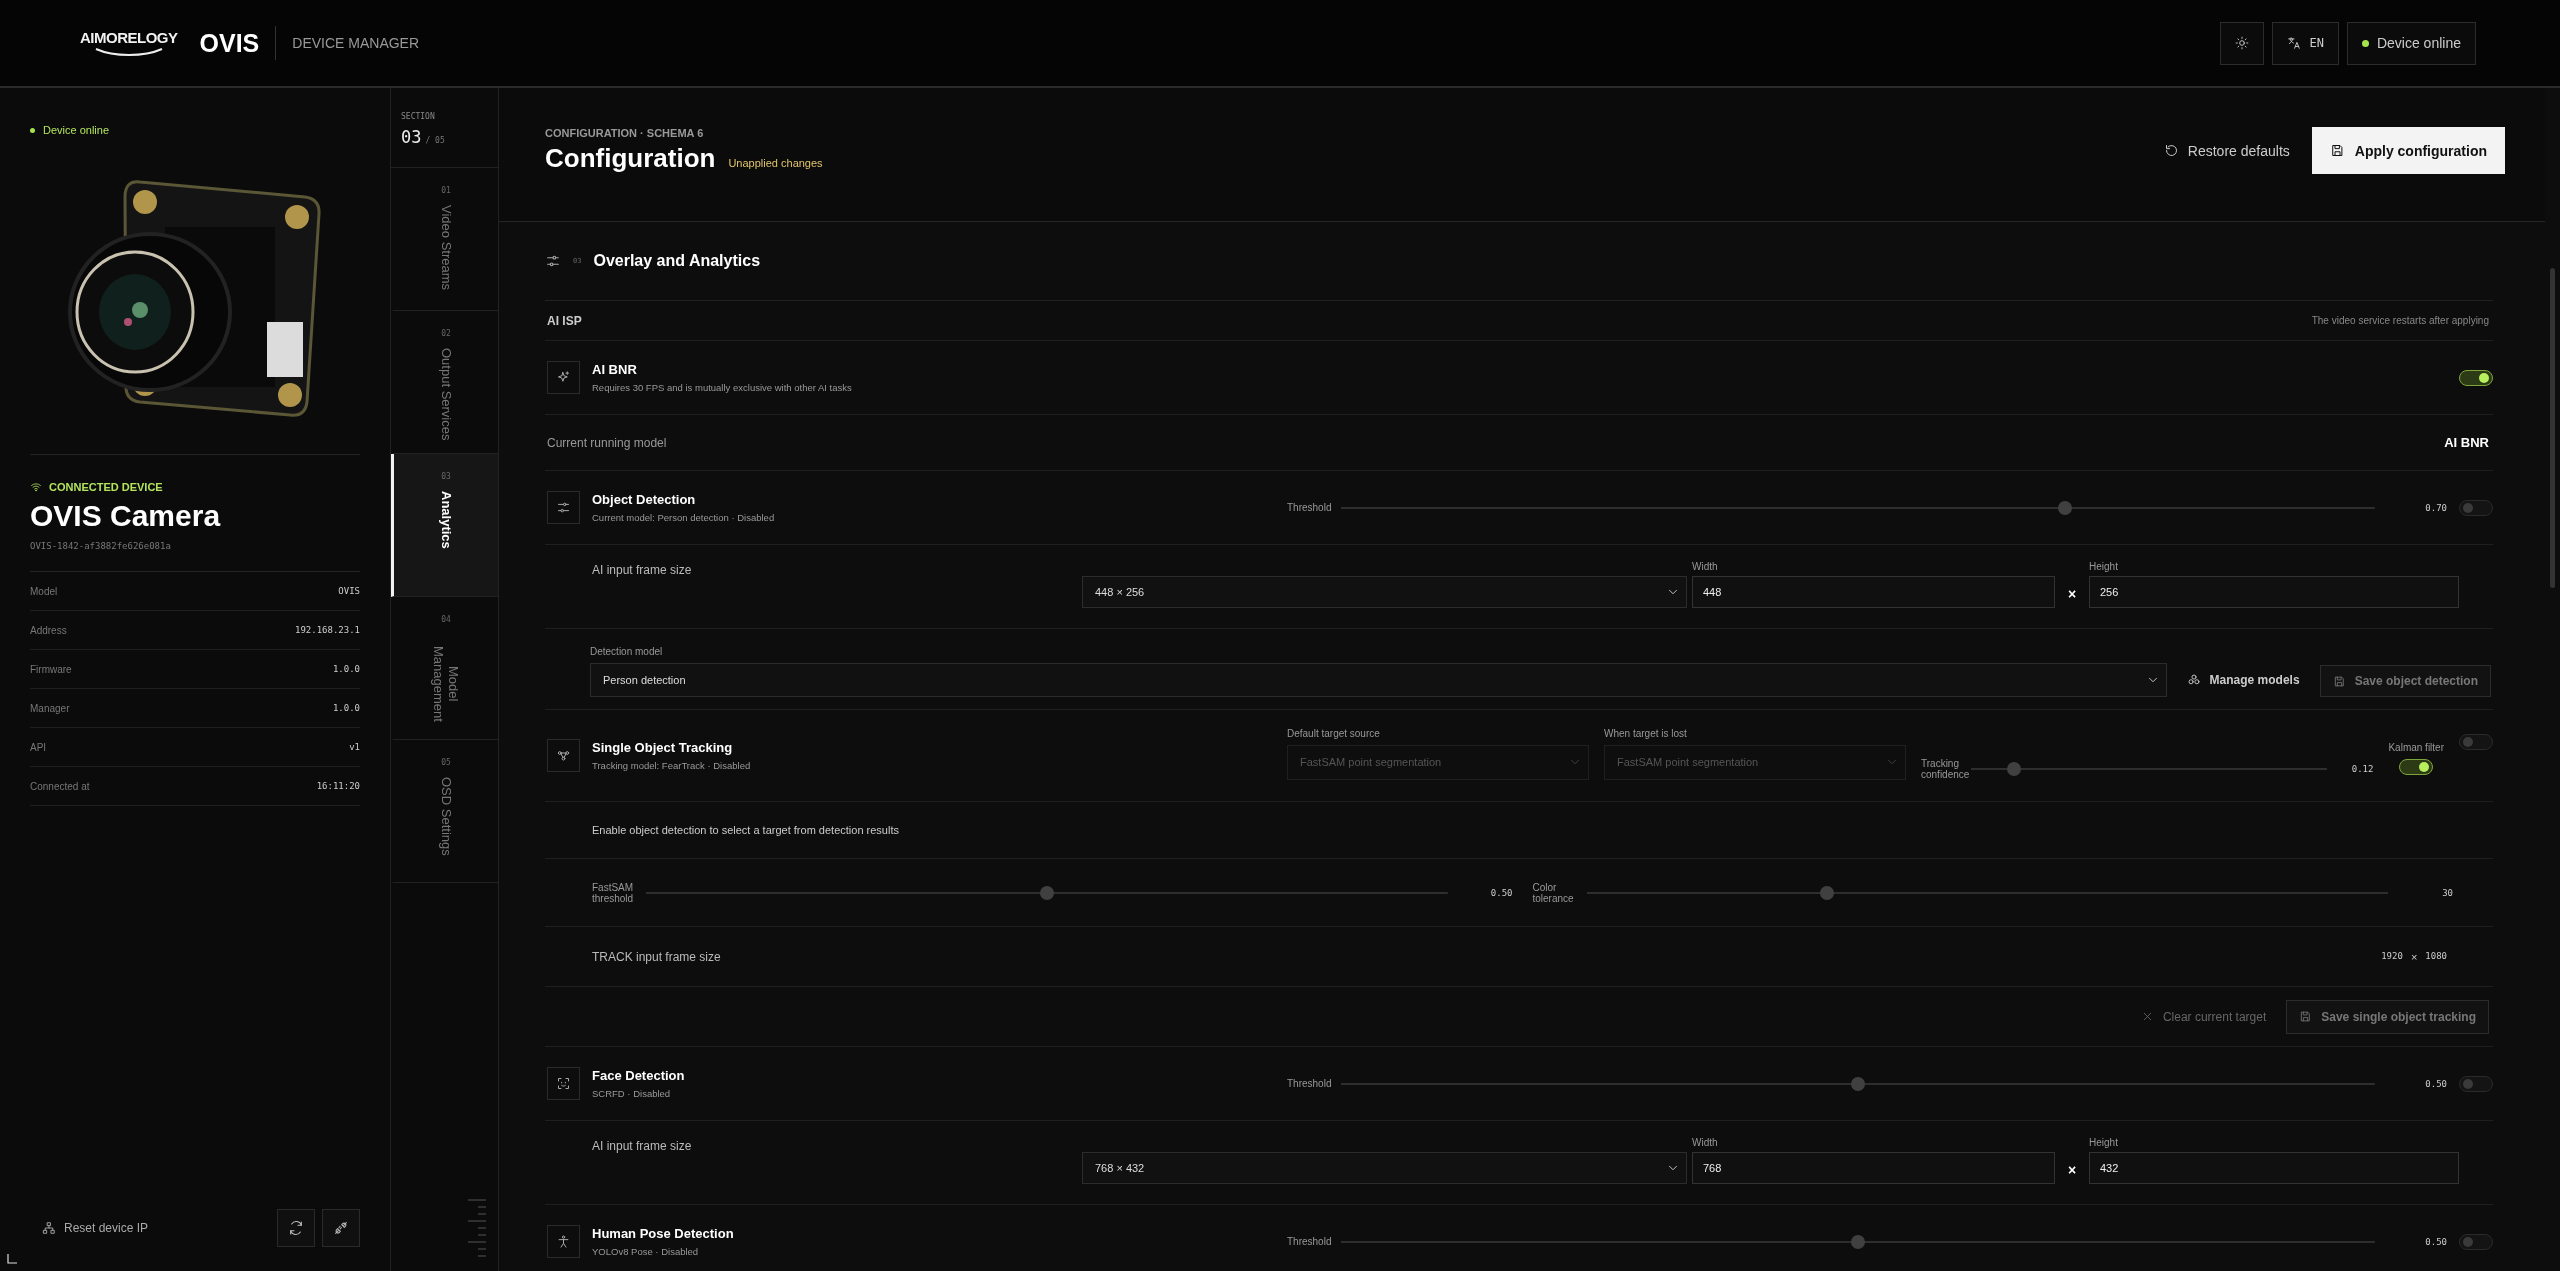 The height and width of the screenshot is (1271, 2560). I want to click on restore-icon, so click(2171, 150).